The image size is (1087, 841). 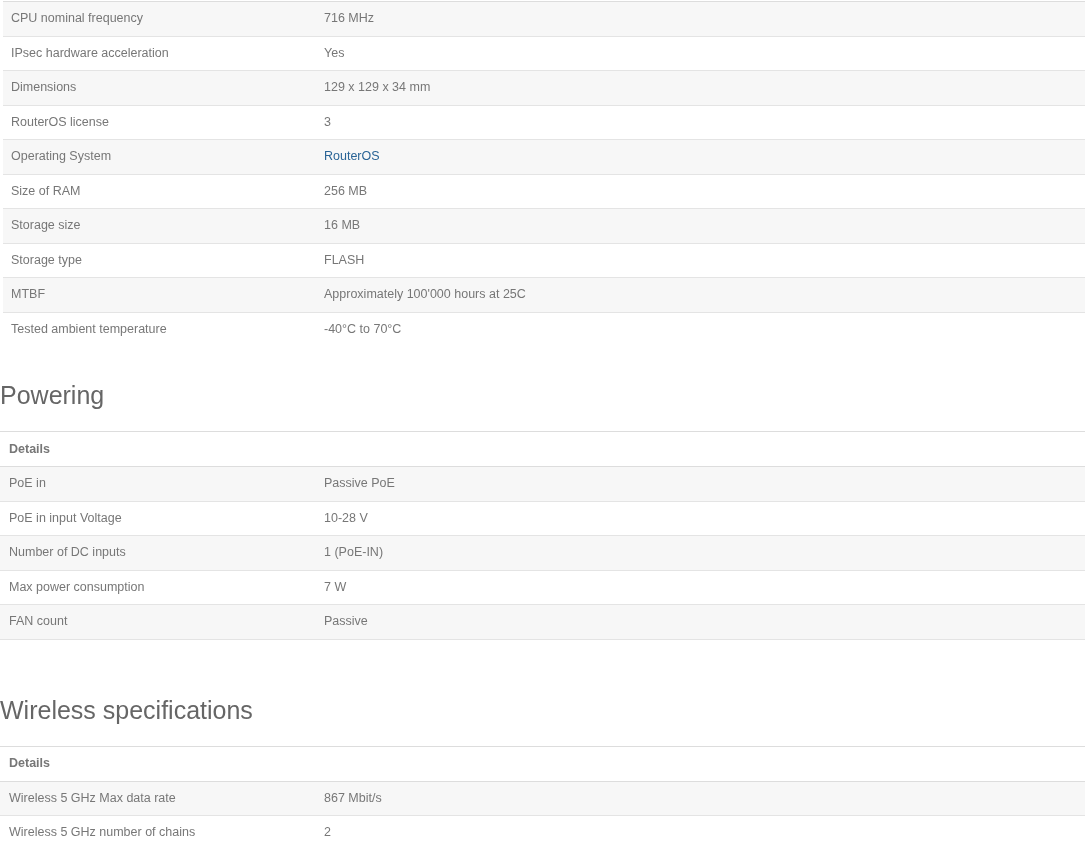 What do you see at coordinates (62, 157) in the screenshot?
I see `spec-label: Operating System` at bounding box center [62, 157].